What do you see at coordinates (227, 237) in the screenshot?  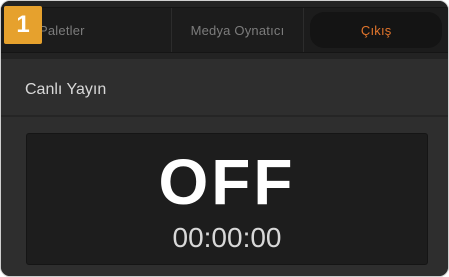 I see `stream-duration-timer: 00:00:00` at bounding box center [227, 237].